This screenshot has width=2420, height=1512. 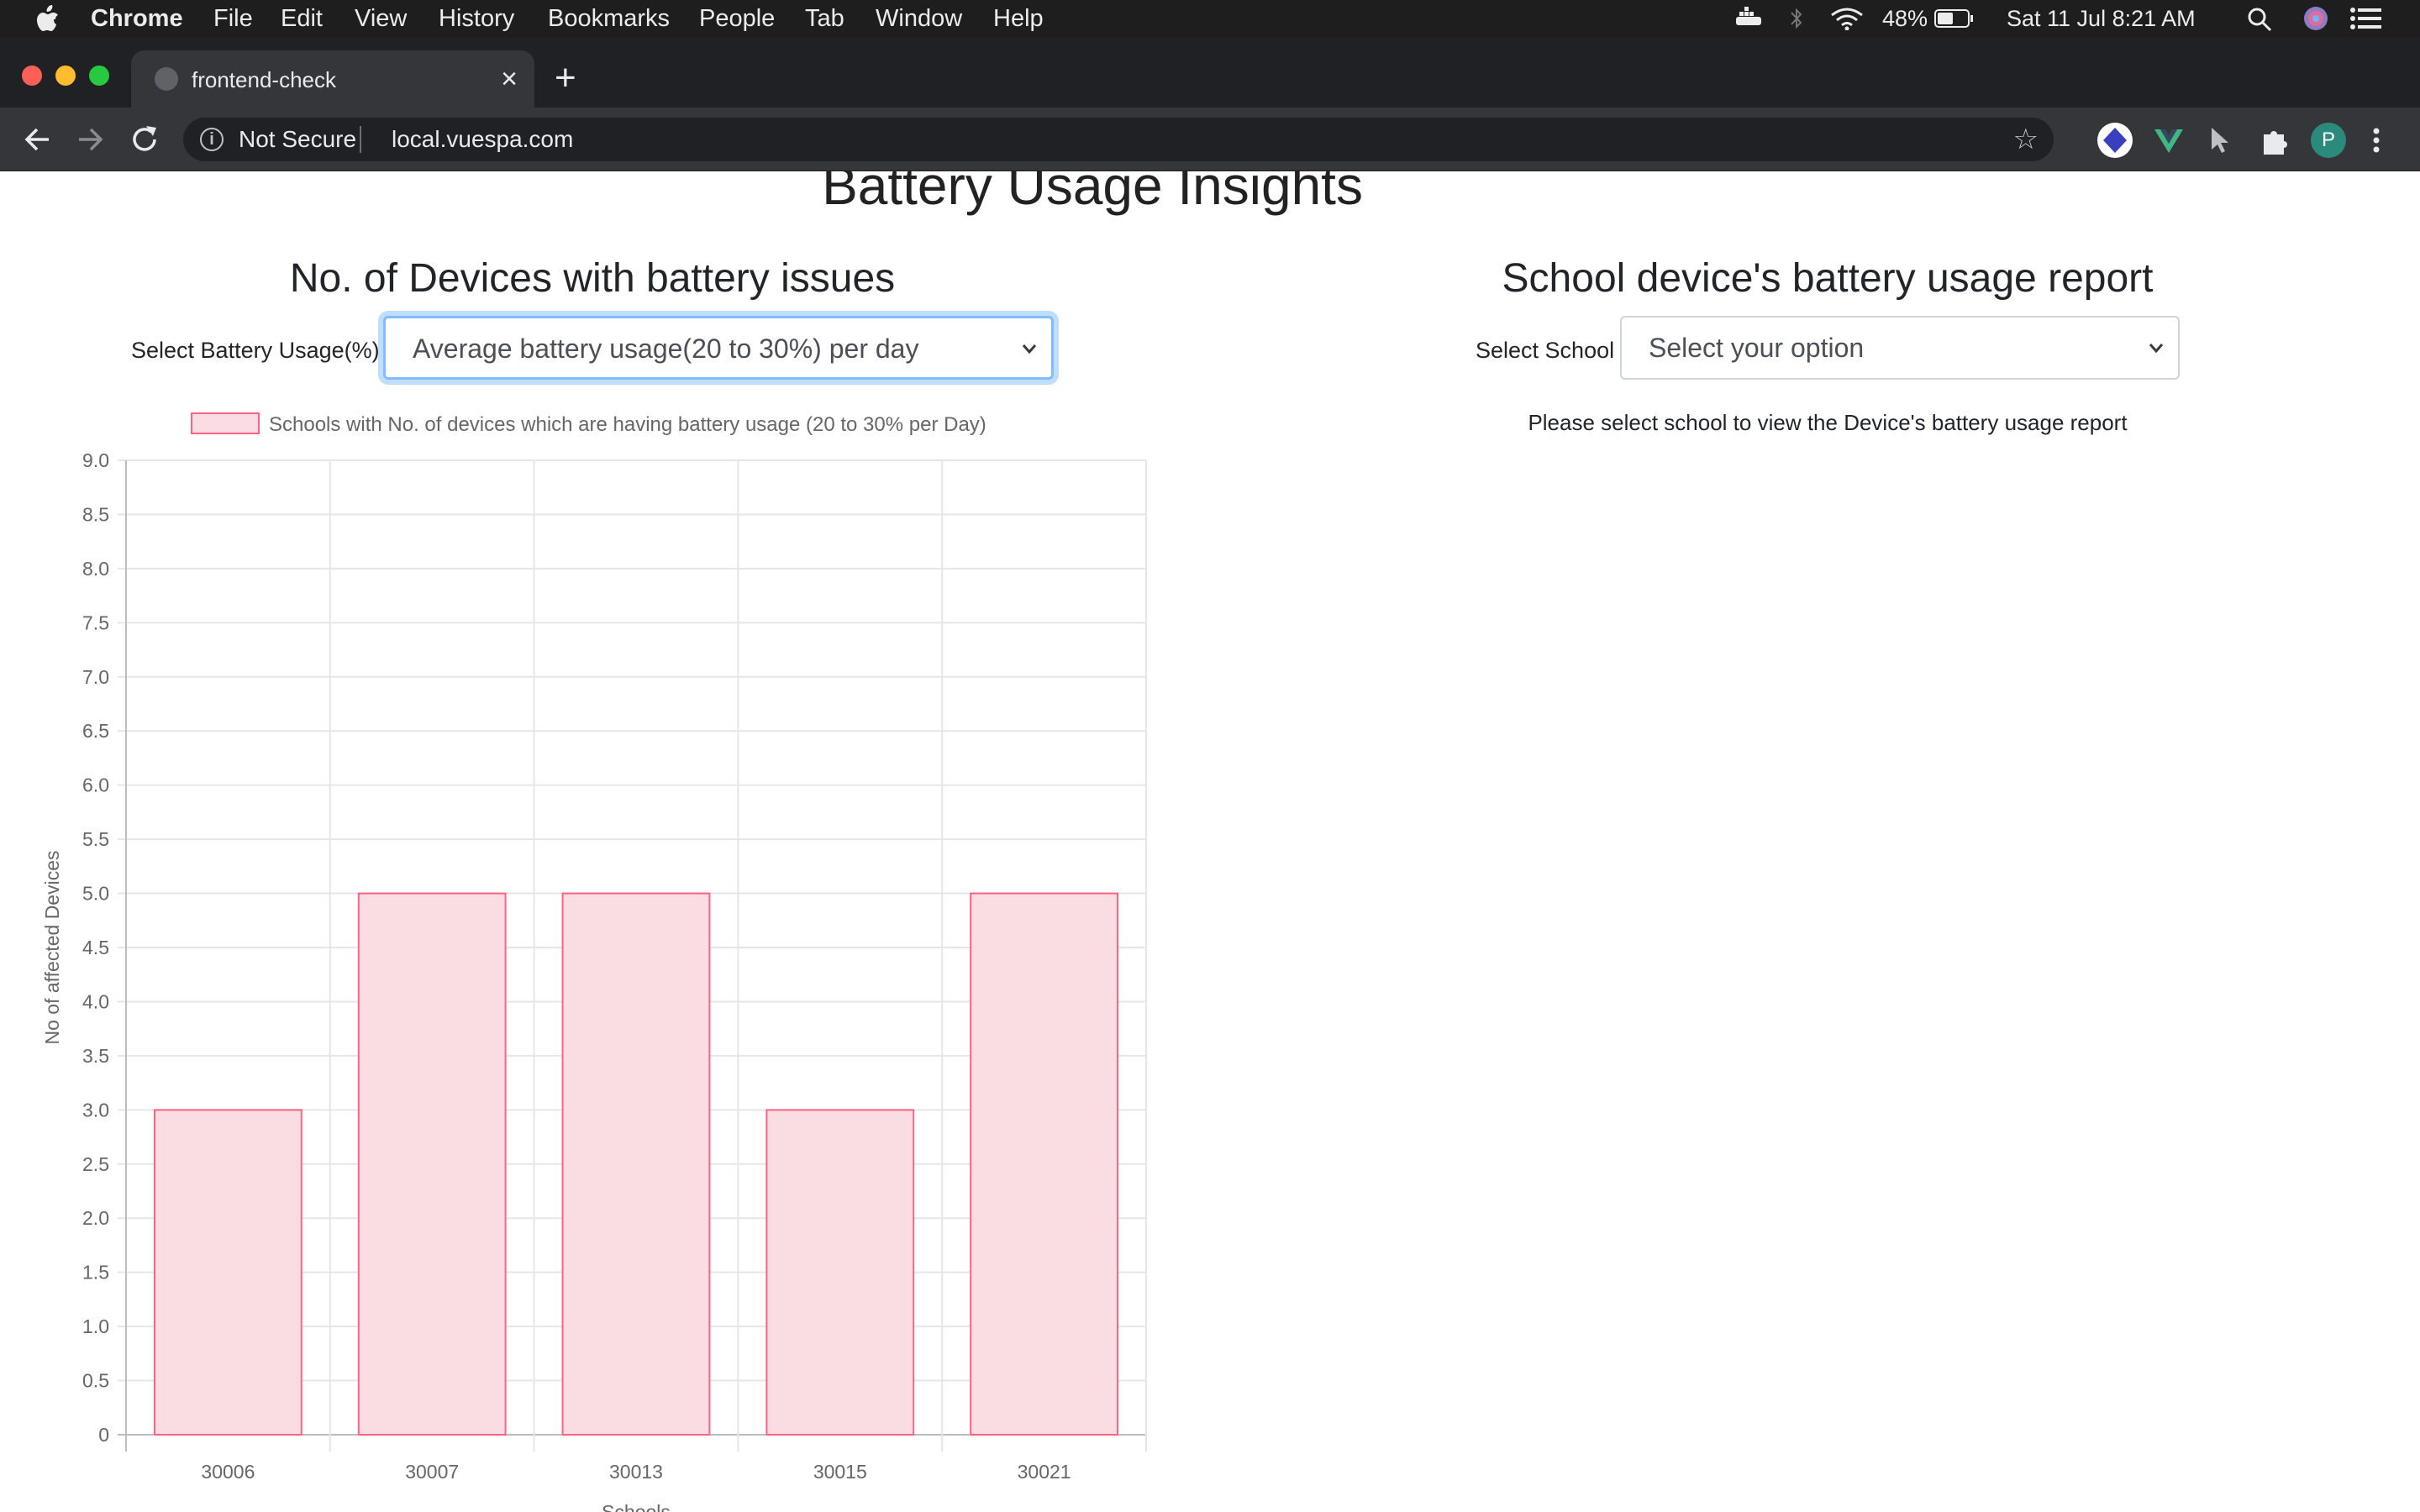 What do you see at coordinates (96, 1110) in the screenshot?
I see `y-tick-label: 3.0` at bounding box center [96, 1110].